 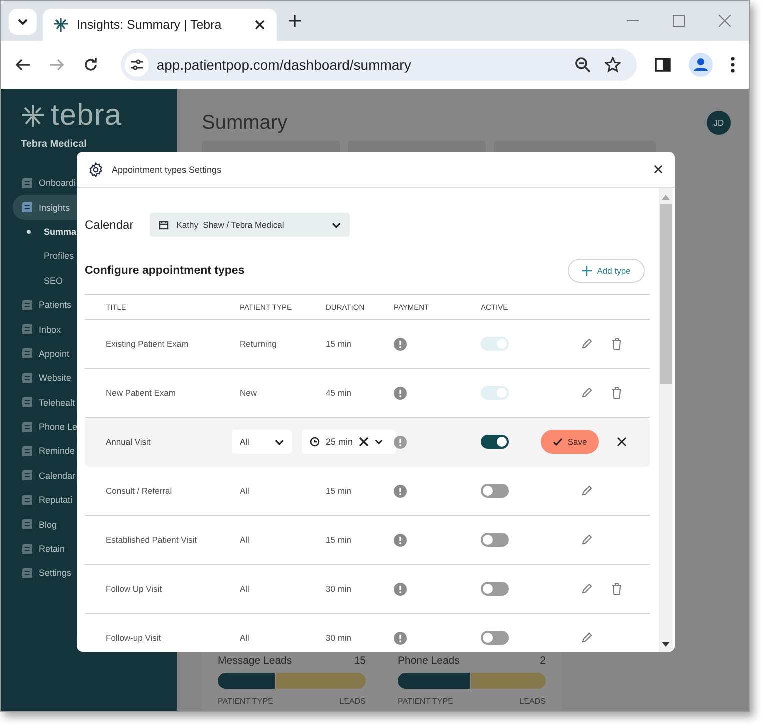 What do you see at coordinates (86, 116) in the screenshot?
I see `logo-text: tebra` at bounding box center [86, 116].